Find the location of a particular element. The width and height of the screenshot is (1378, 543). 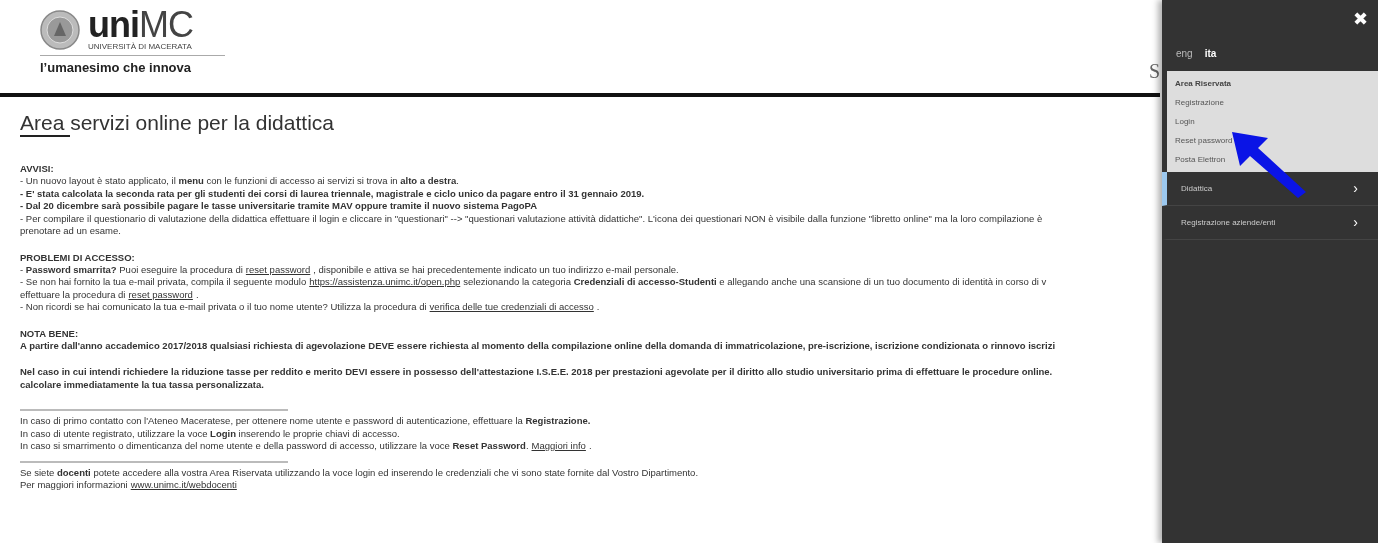

notice-line: - E' stata calcolata la seconda rata per gli studenti dei corsi di laurea triennale, magistrale e ciclo unico da pagare entro il 31 gennaio 2019. is located at coordinates (333, 193).